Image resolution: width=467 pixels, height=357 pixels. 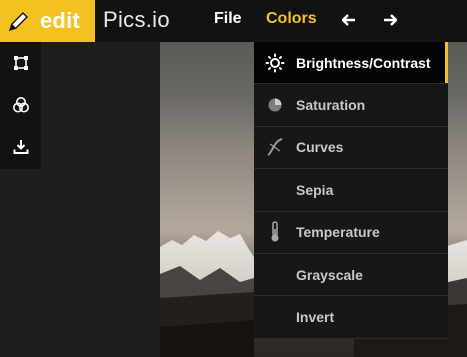 I want to click on menu-item-temperature: Temperature, so click(x=351, y=233).